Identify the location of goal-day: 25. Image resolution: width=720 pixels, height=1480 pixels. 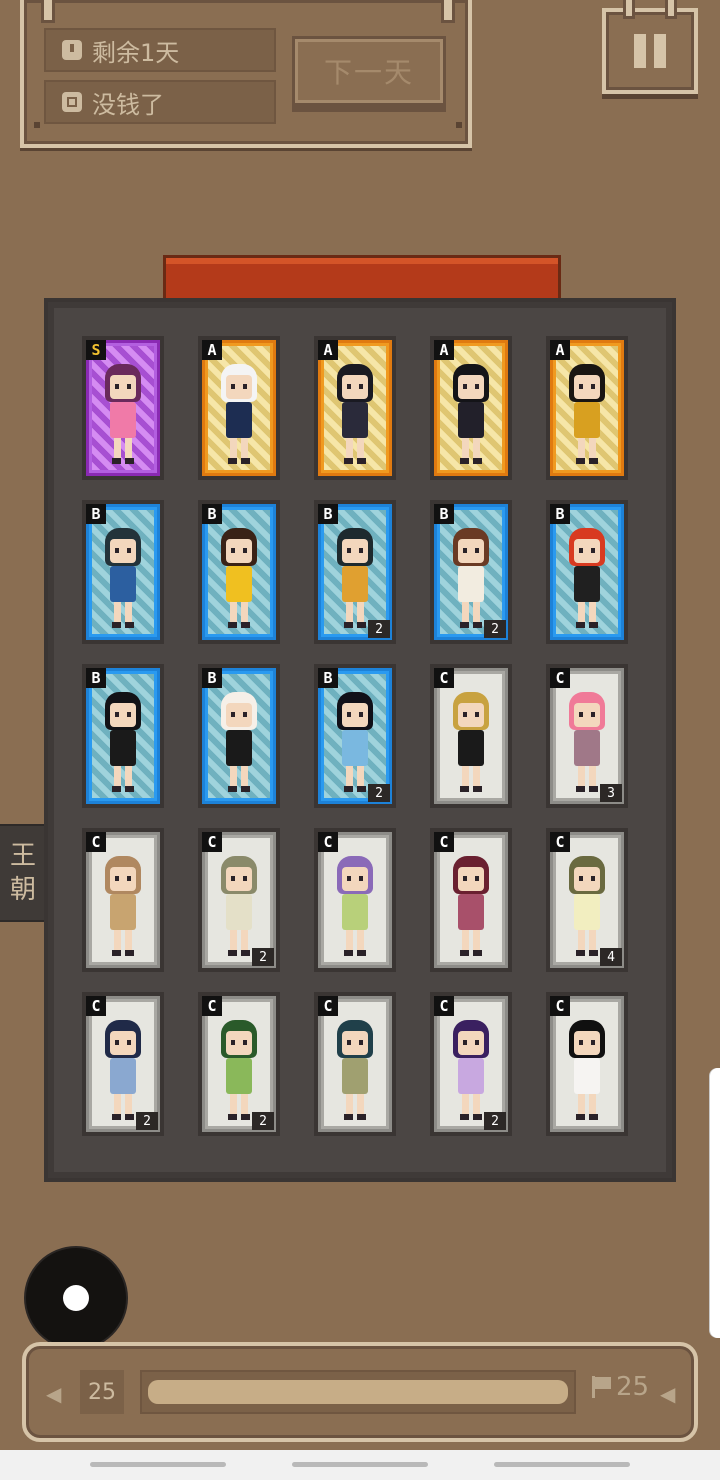
(620, 1387).